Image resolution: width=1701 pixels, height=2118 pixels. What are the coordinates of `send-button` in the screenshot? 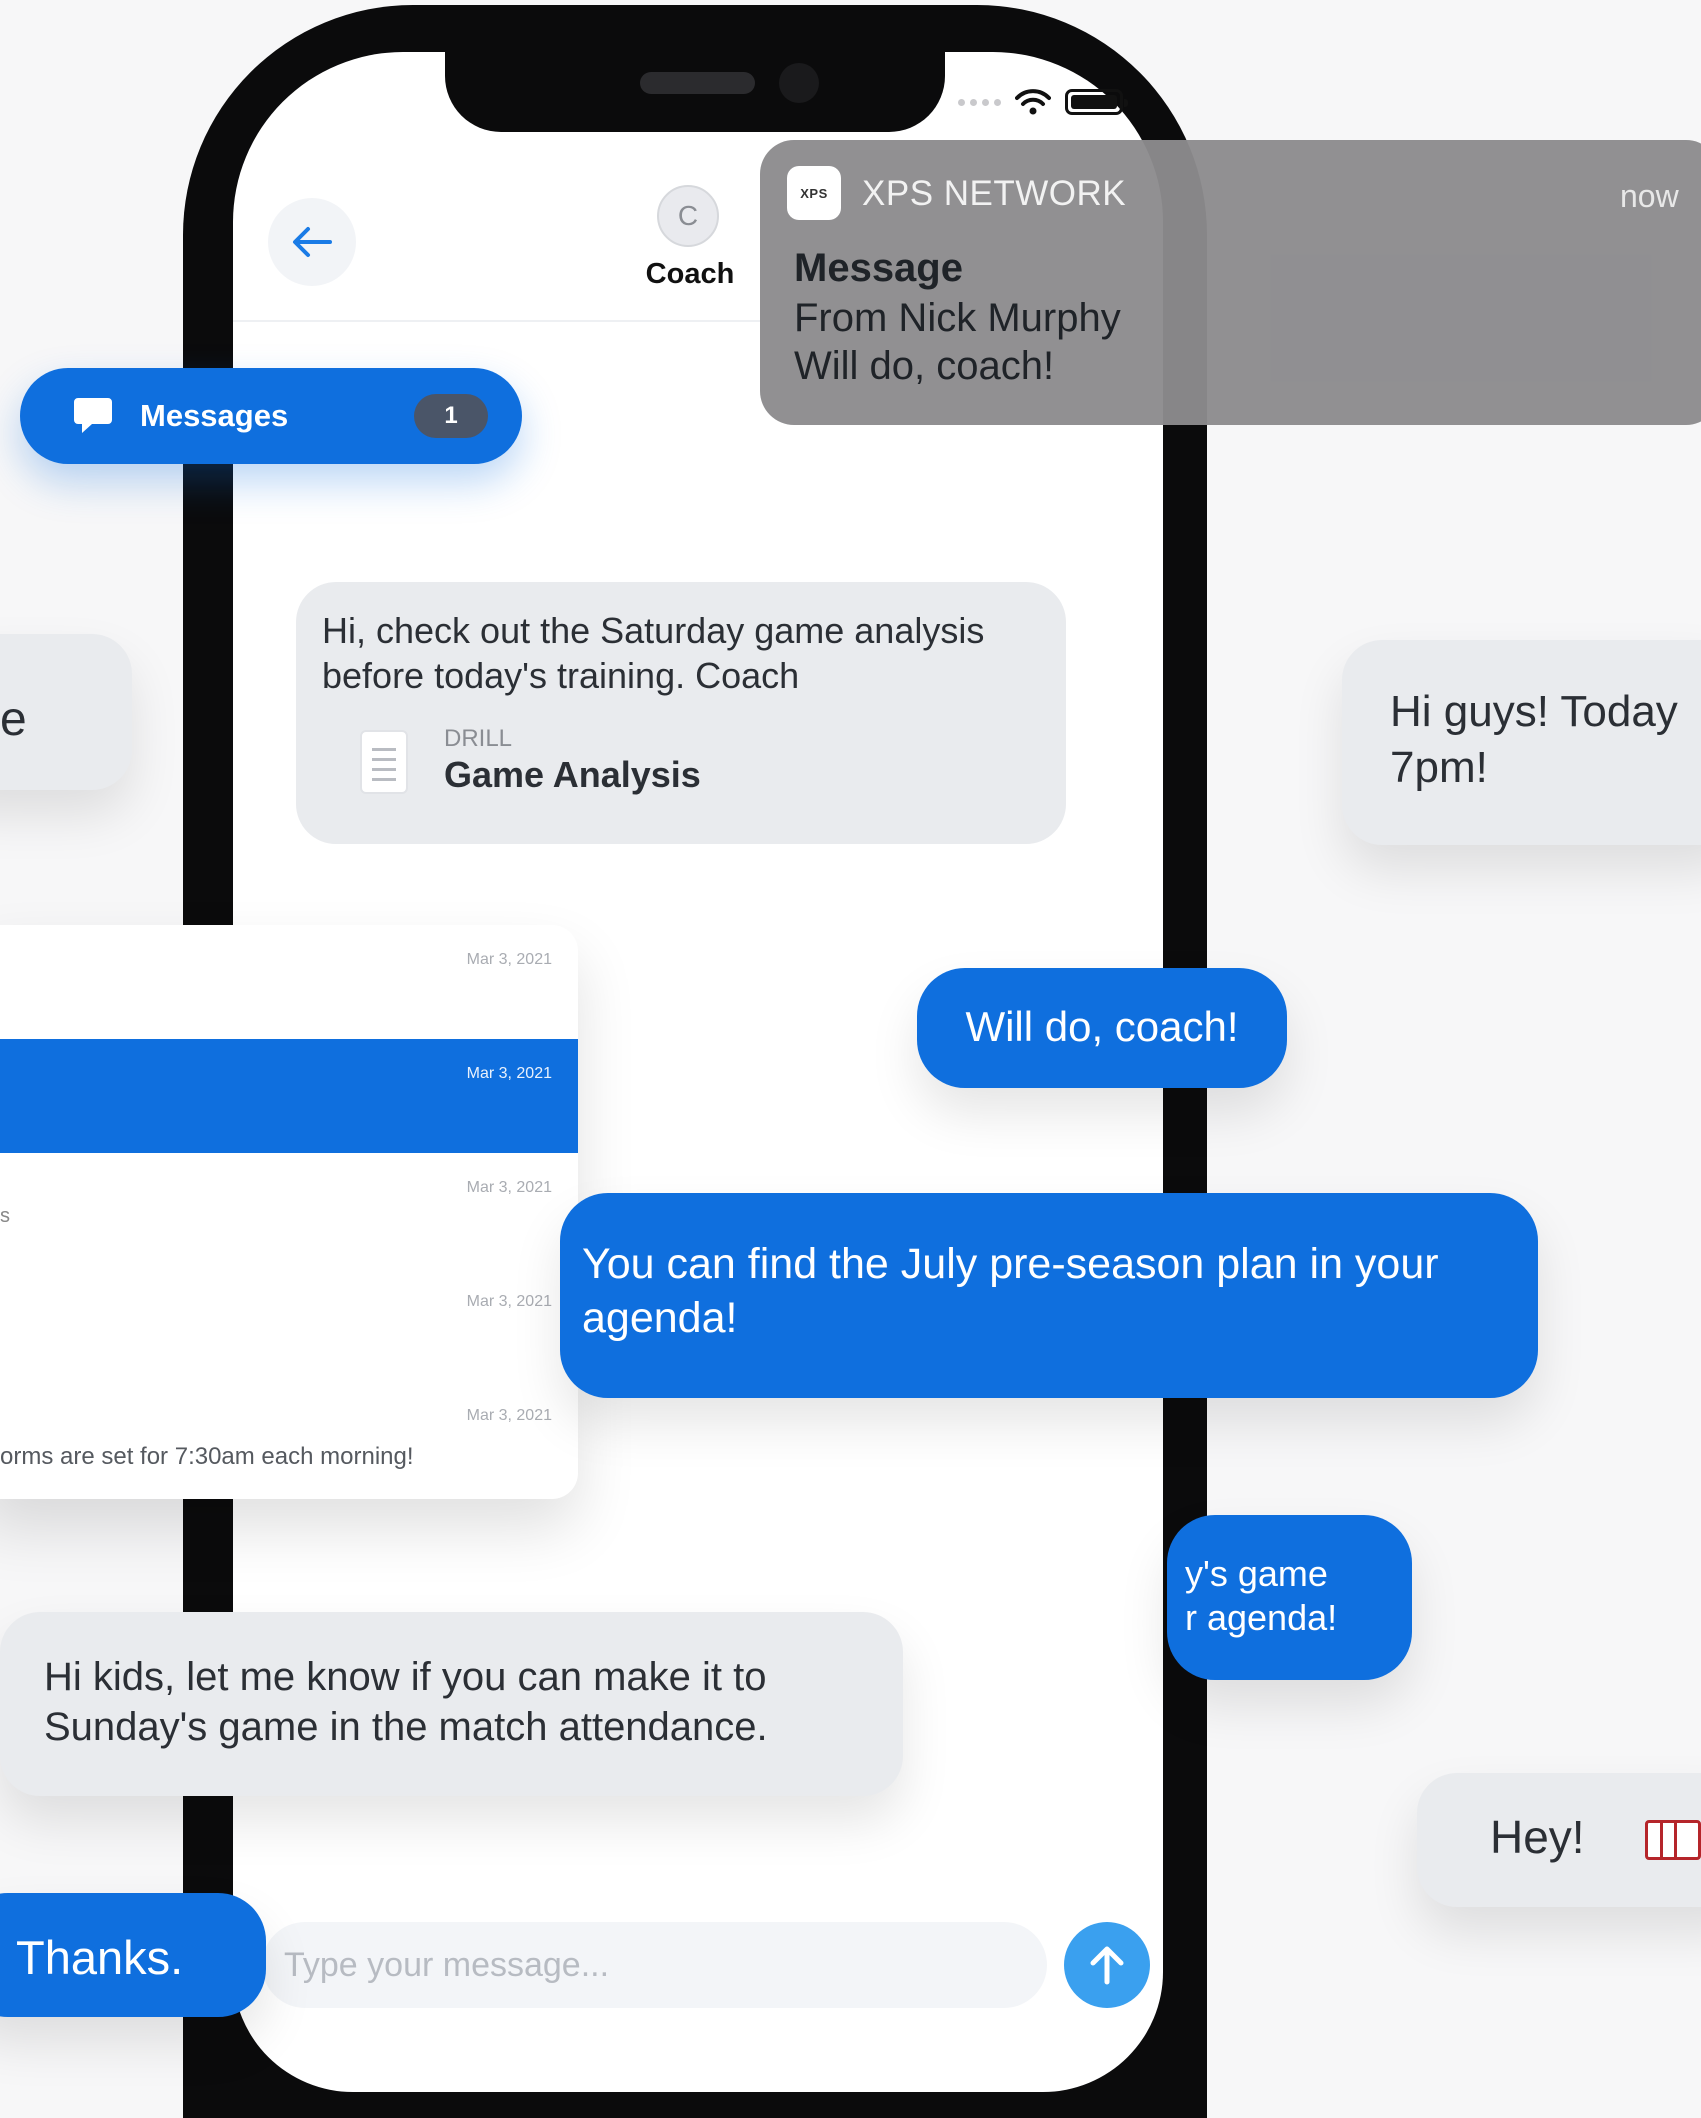 It's located at (1107, 1965).